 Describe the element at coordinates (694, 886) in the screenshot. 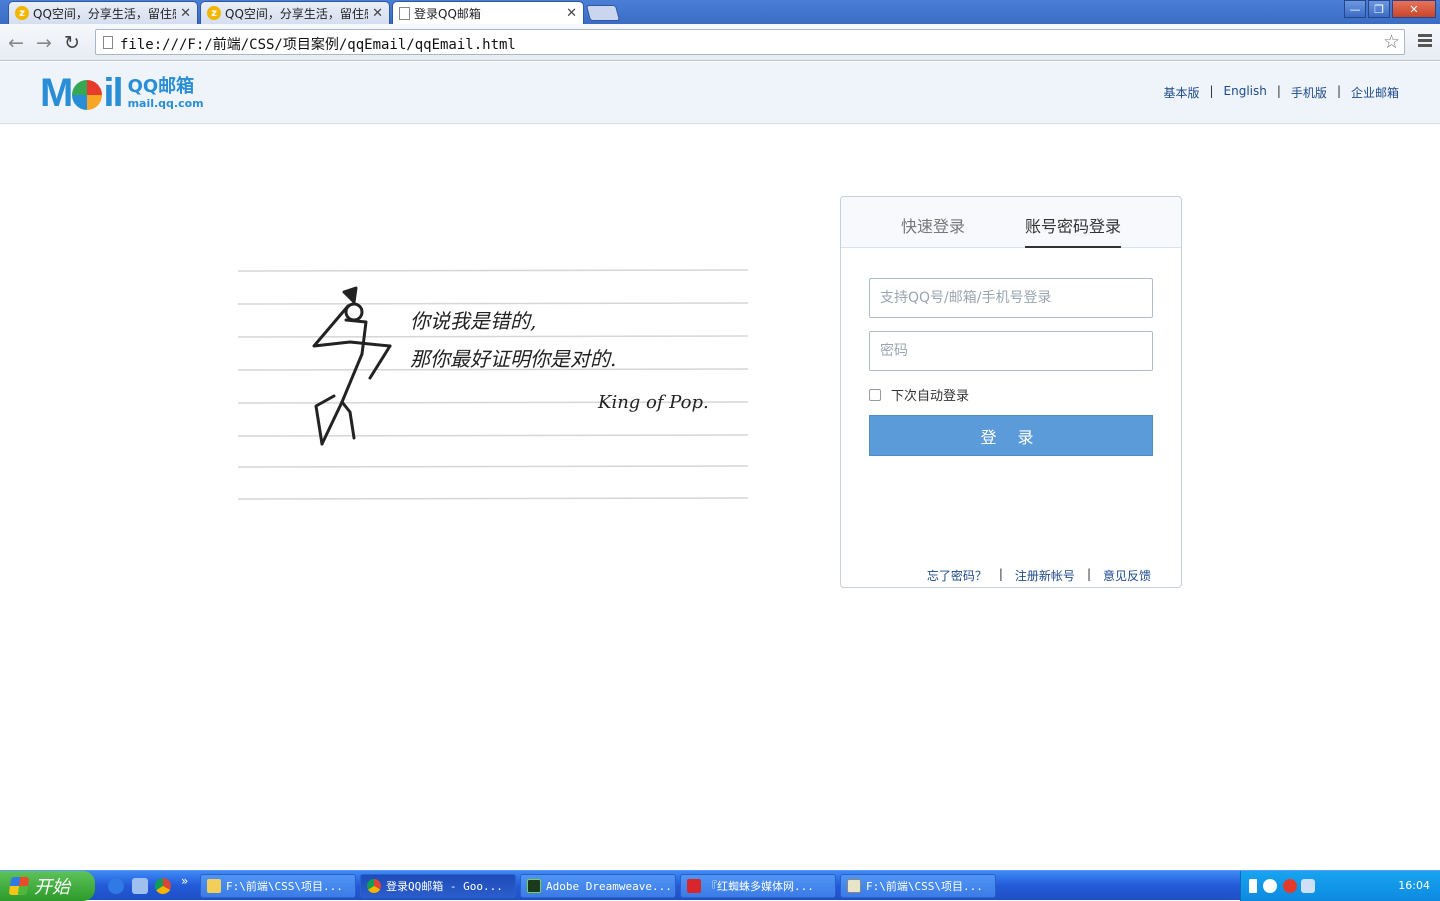

I see `app-icon` at that location.